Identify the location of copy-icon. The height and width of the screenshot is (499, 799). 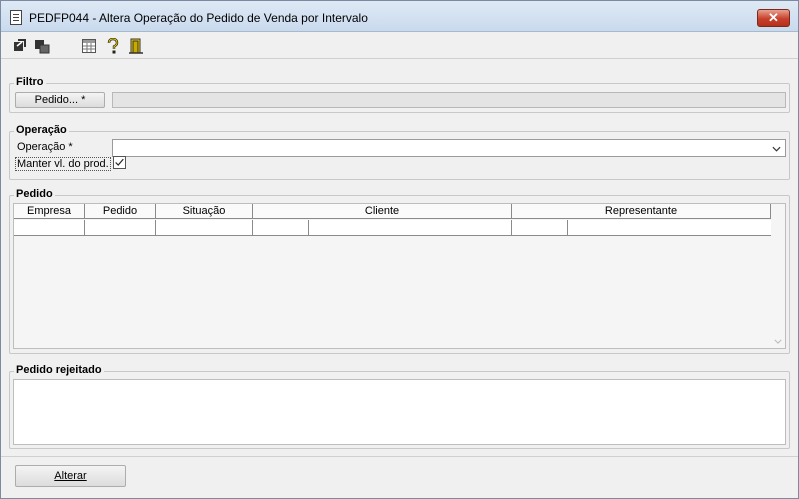
(42, 46).